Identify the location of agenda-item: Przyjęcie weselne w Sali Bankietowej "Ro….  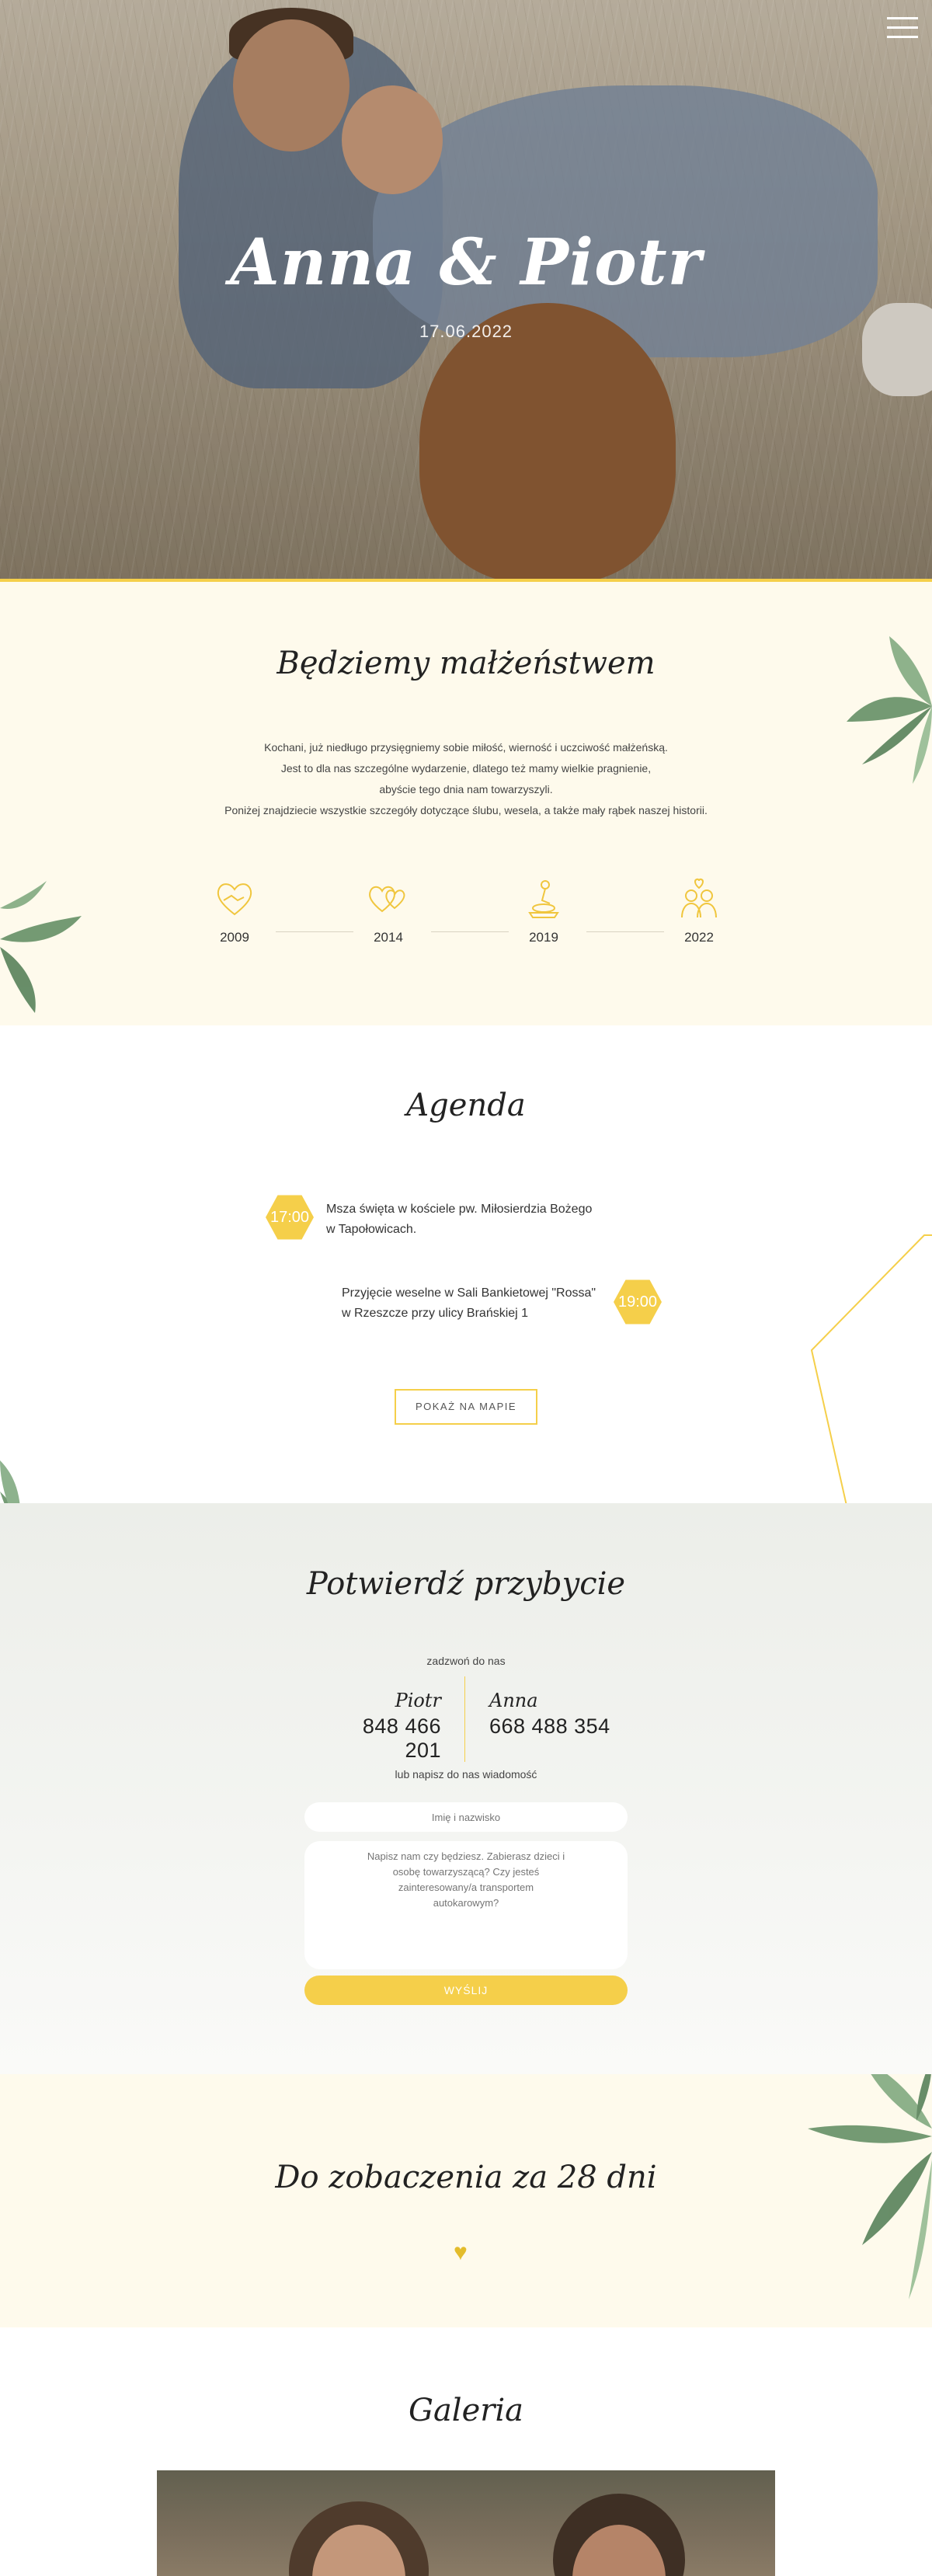
(469, 1303).